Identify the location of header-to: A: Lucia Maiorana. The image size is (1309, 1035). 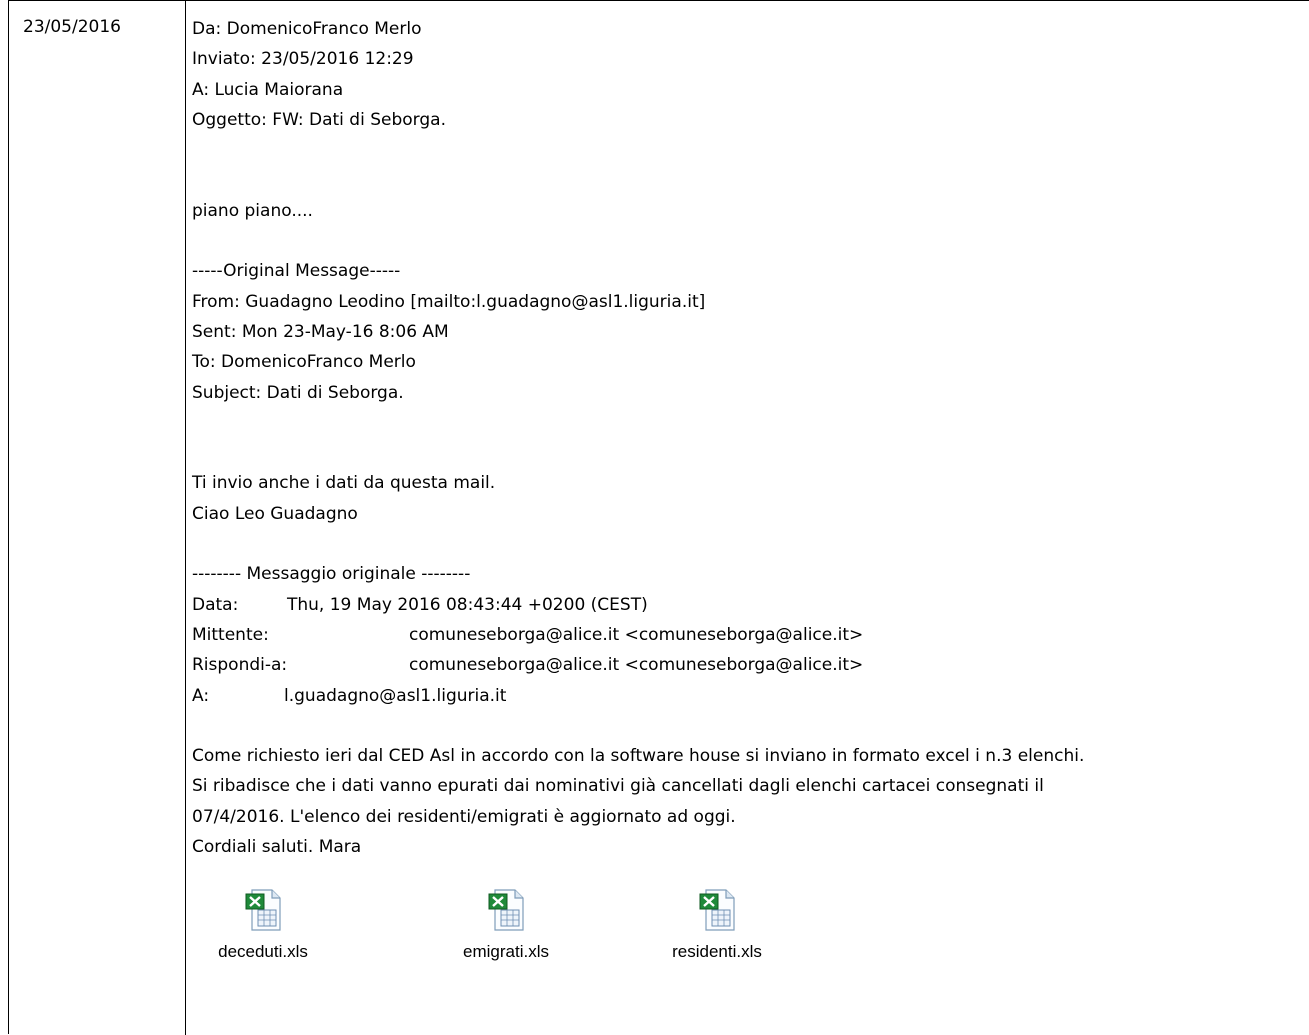
(268, 89).